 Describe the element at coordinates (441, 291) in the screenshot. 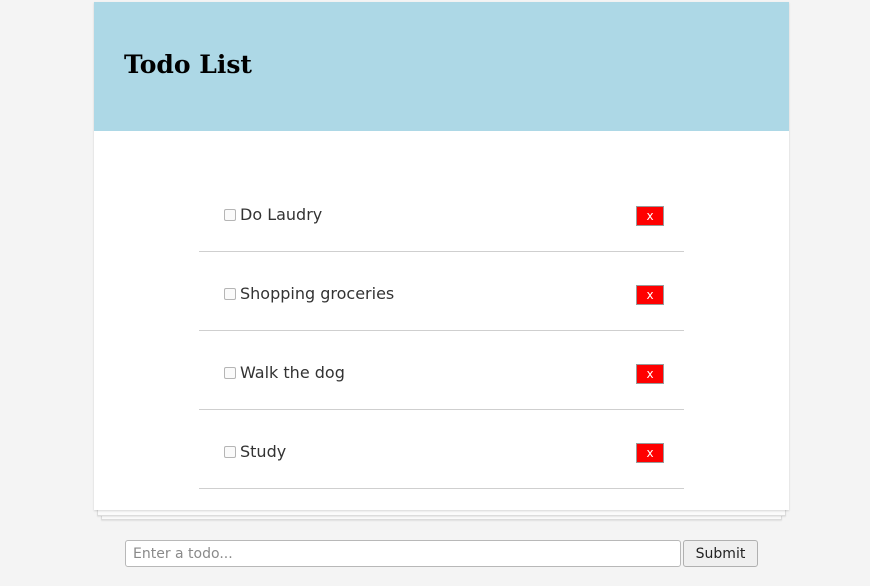

I see `list-item: Shopping groceries x` at that location.